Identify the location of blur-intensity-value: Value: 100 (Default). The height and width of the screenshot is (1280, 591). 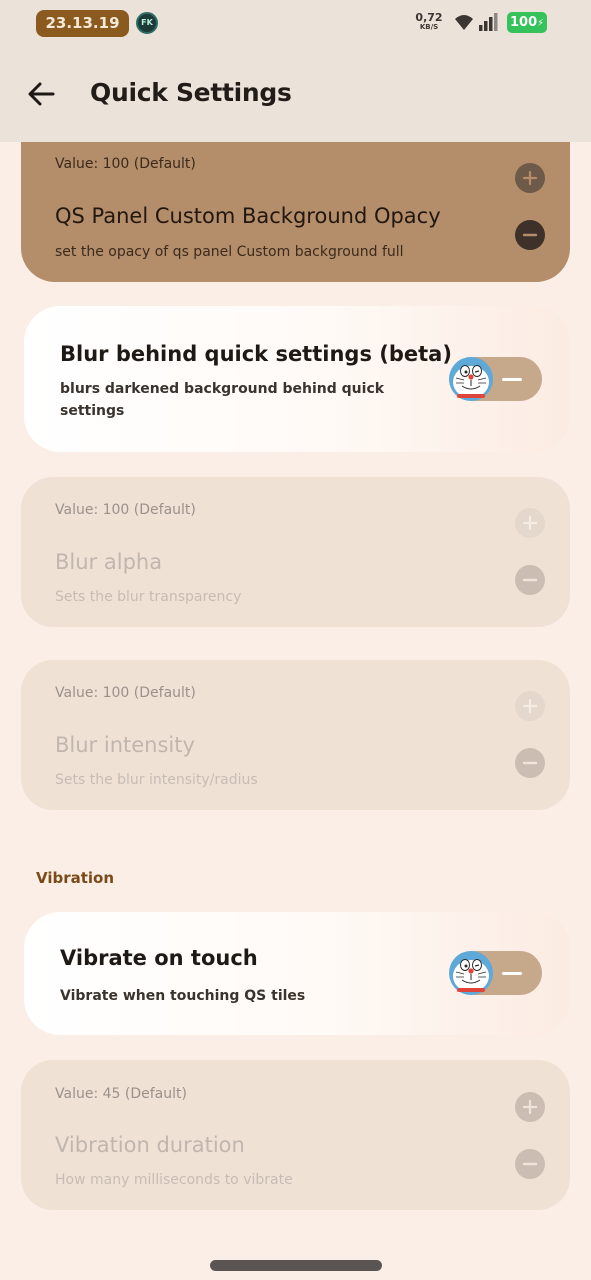
(125, 693).